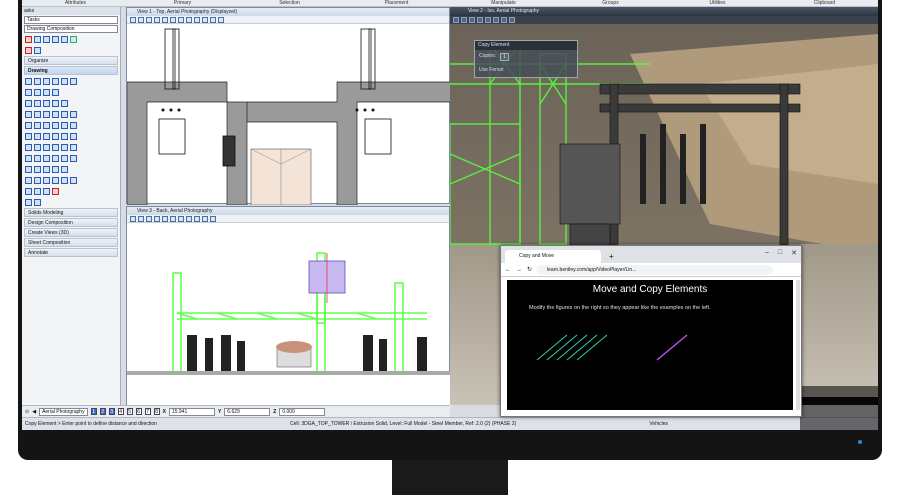  What do you see at coordinates (129, 411) in the screenshot?
I see `view-toggle-5: 5` at bounding box center [129, 411].